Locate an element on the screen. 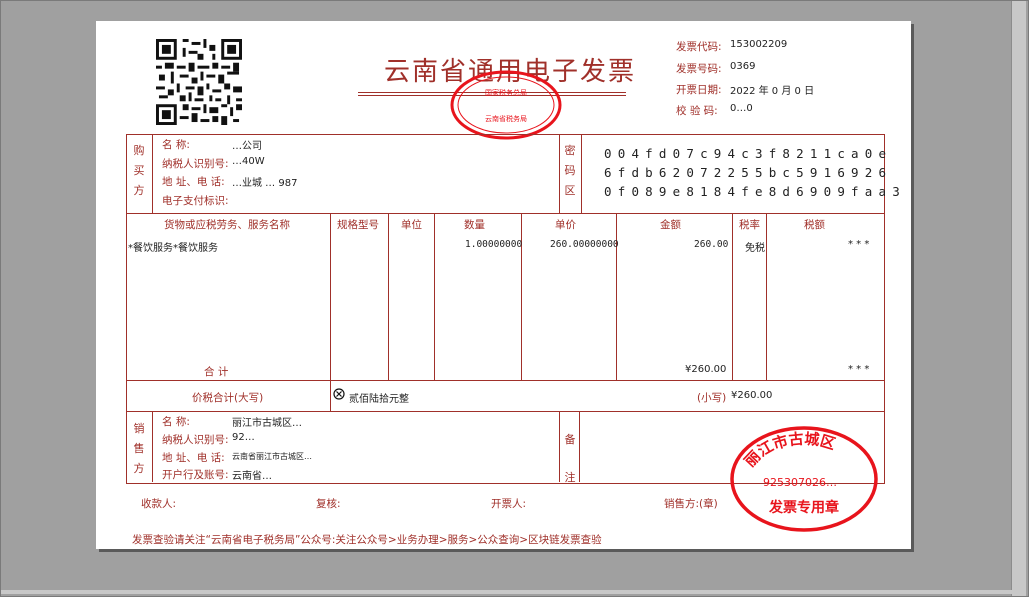  buyer-section-label: 购买方 is located at coordinates (139, 170).